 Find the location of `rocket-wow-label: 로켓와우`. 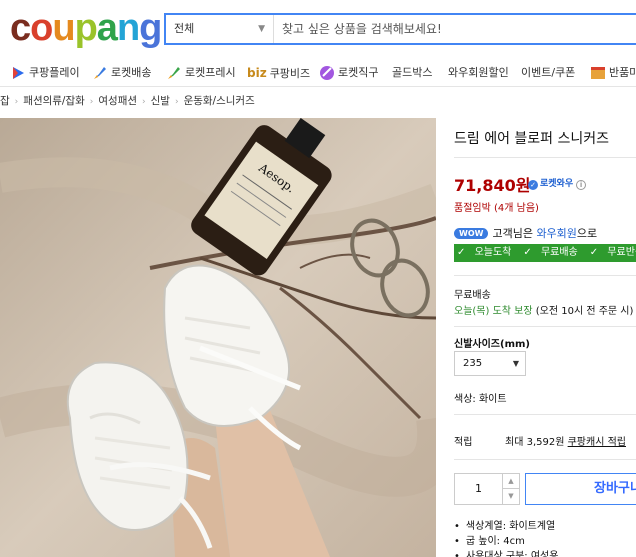

rocket-wow-label: 로켓와우 is located at coordinates (557, 184).